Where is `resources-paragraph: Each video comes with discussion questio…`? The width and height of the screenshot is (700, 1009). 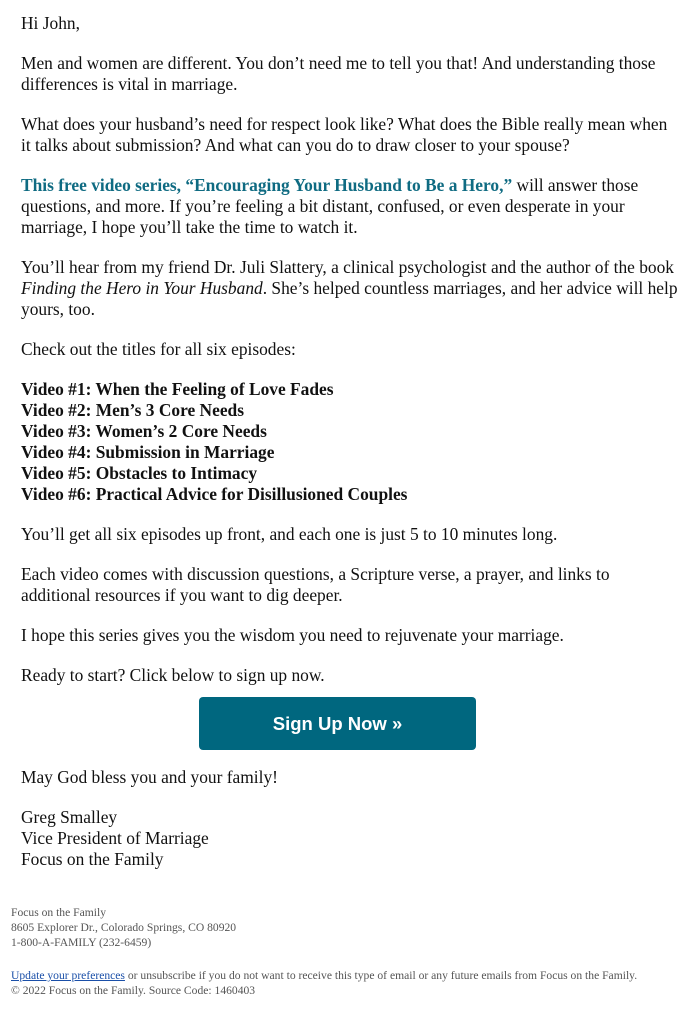
resources-paragraph: Each video comes with discussion questio… is located at coordinates (315, 584).